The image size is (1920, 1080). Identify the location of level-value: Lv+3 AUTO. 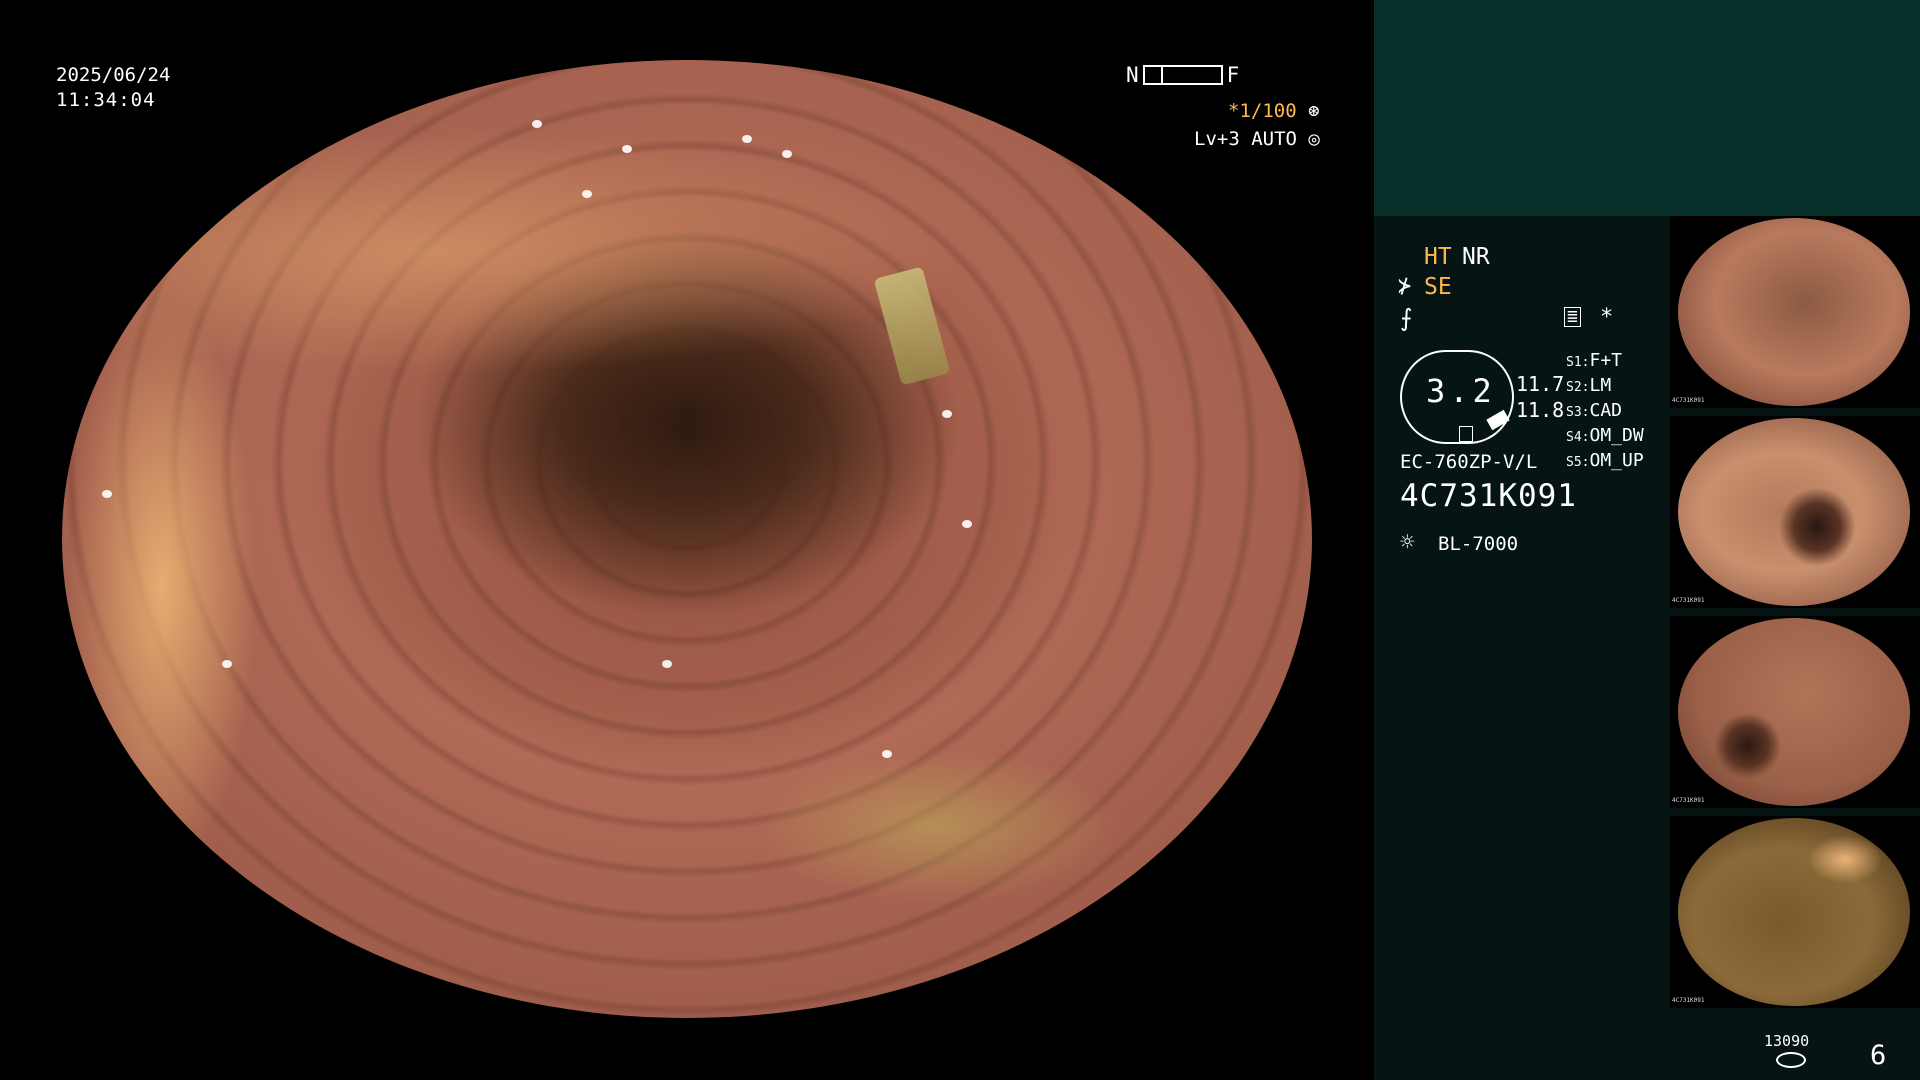
(1245, 139).